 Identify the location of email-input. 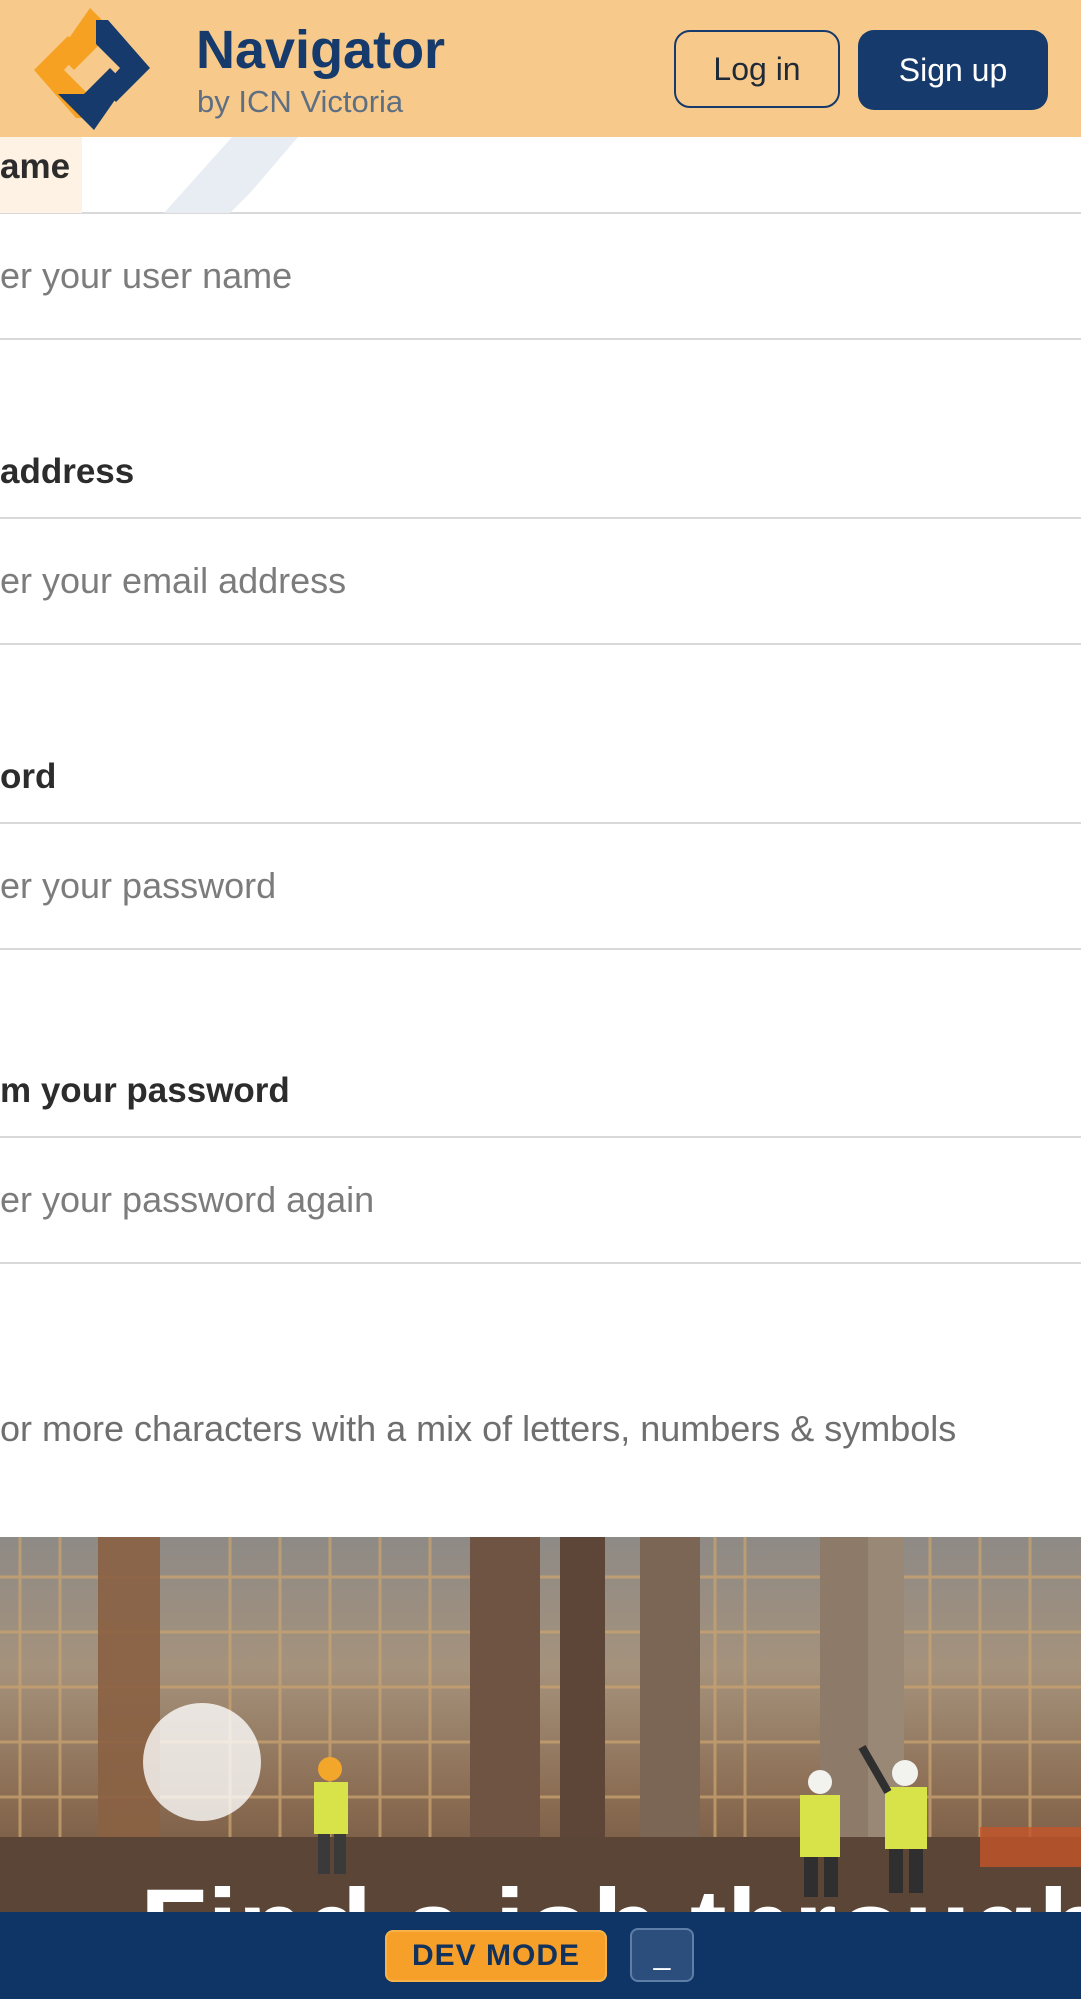
(540, 581).